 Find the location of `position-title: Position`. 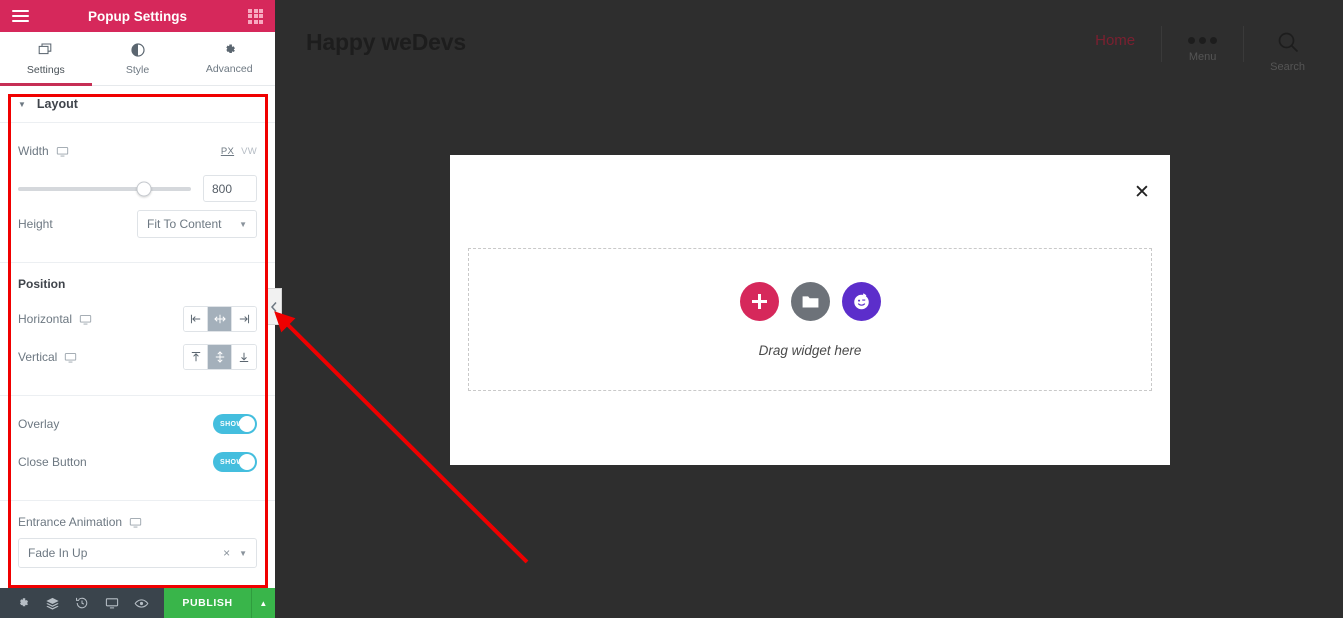

position-title: Position is located at coordinates (42, 284).